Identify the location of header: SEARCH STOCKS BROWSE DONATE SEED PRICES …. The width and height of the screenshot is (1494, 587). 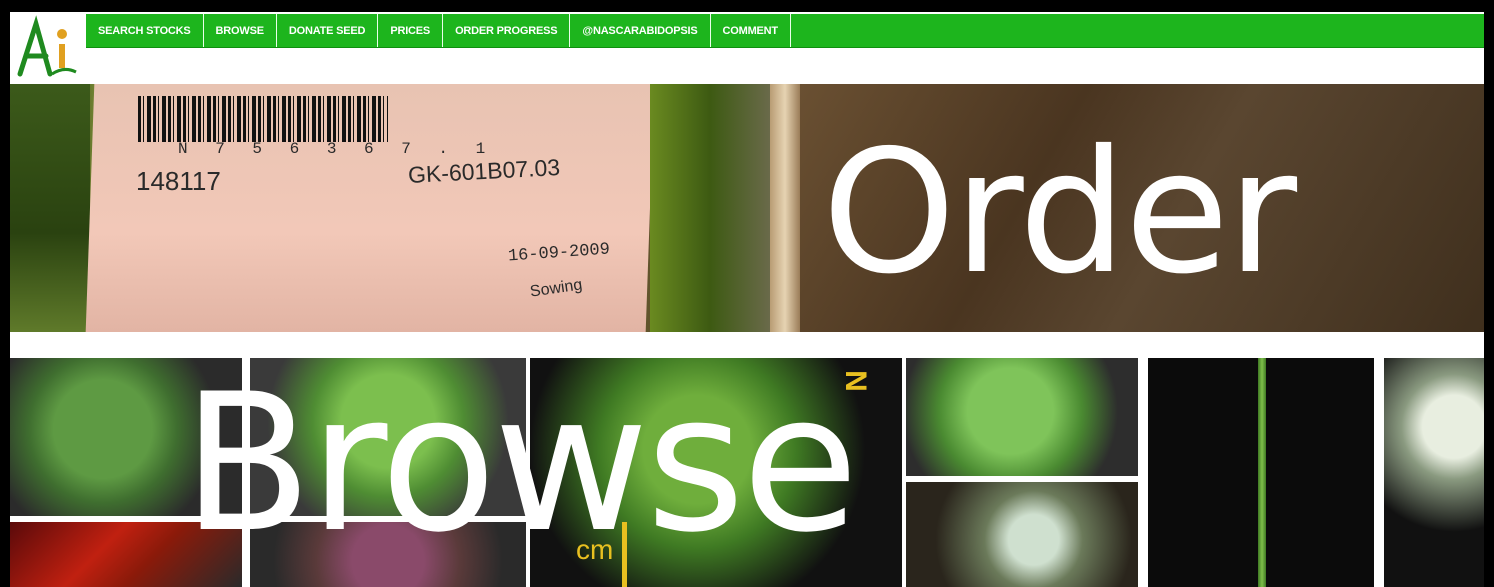
(747, 48).